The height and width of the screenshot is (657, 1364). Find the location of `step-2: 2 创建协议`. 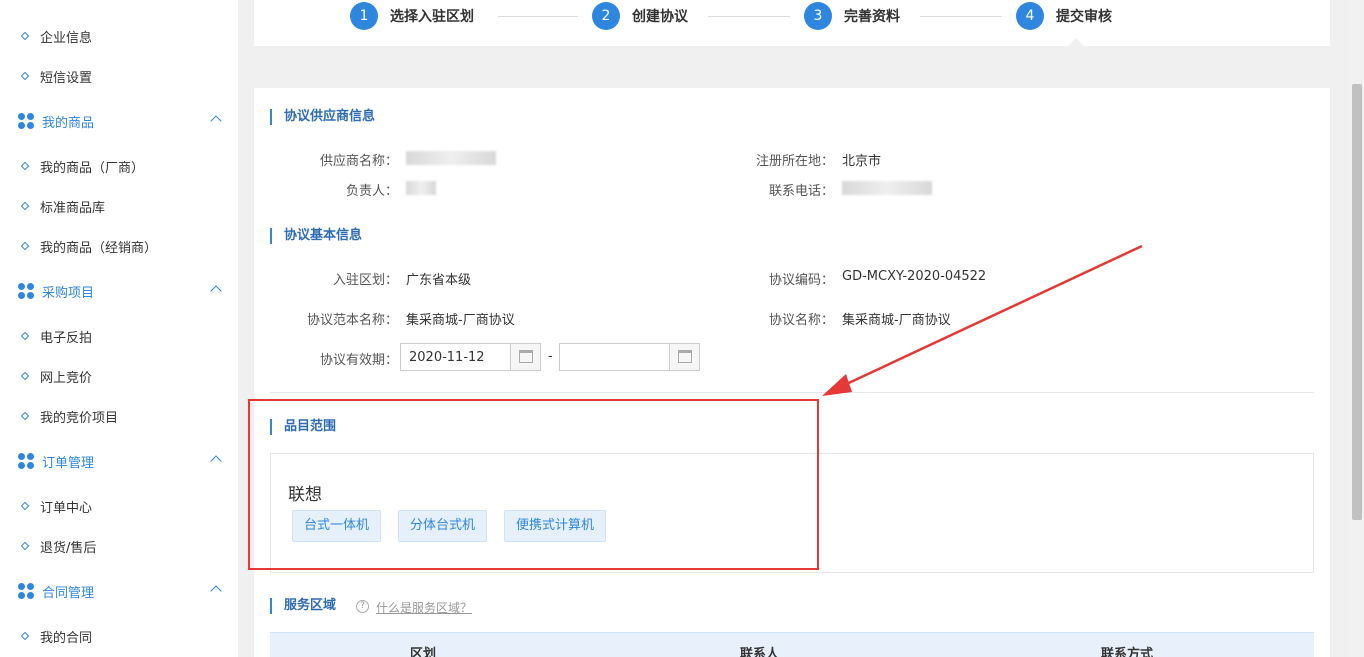

step-2: 2 创建协议 is located at coordinates (640, 16).